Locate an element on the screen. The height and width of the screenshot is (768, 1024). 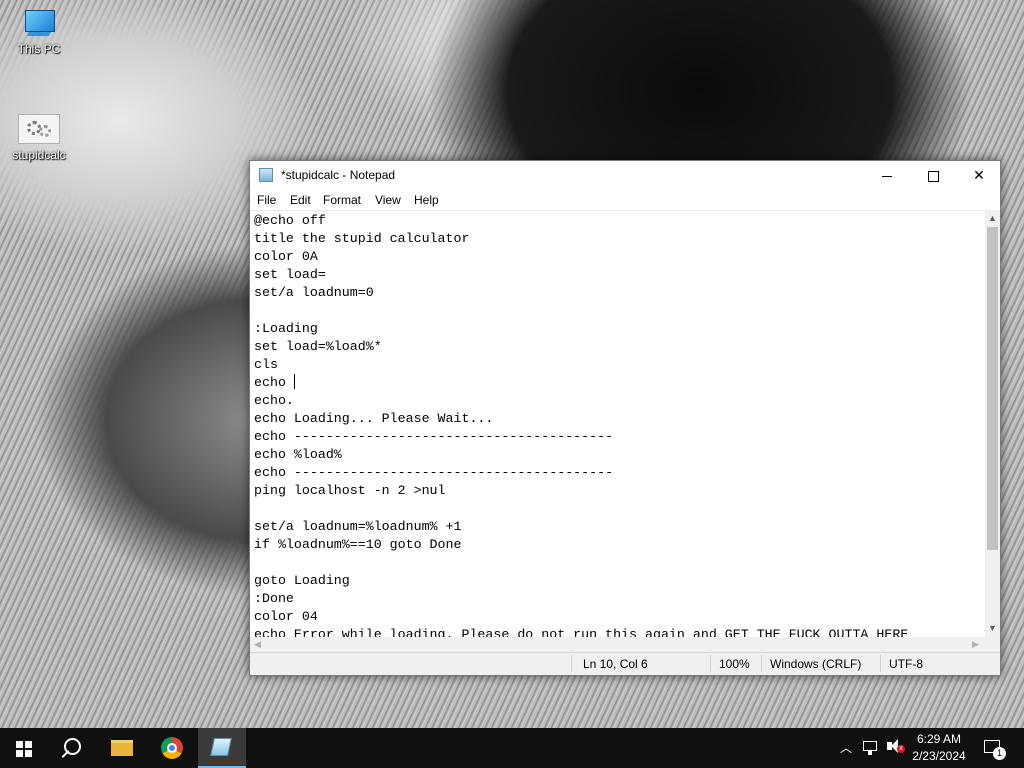
desktop-icon-label: This PC is located at coordinates (39, 49).